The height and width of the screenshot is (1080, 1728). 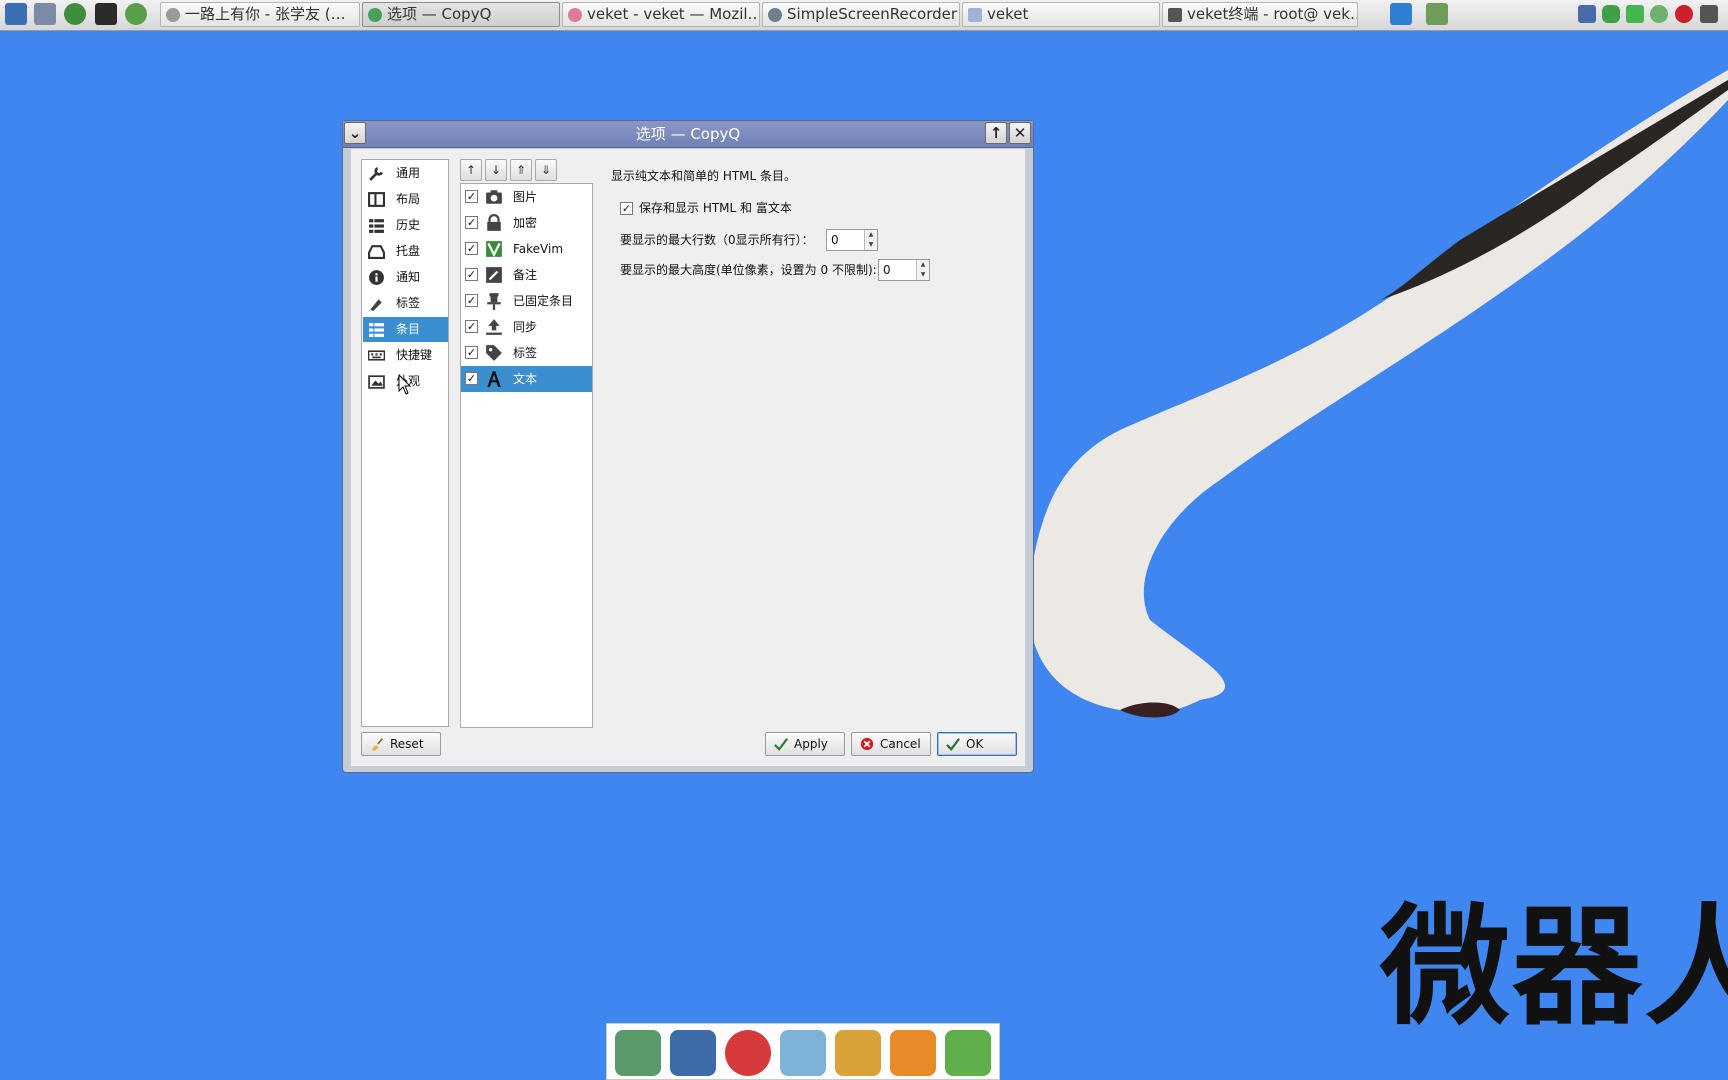 I want to click on save-html-label: 保存和显示 HTML 和 富文本, so click(x=715, y=208).